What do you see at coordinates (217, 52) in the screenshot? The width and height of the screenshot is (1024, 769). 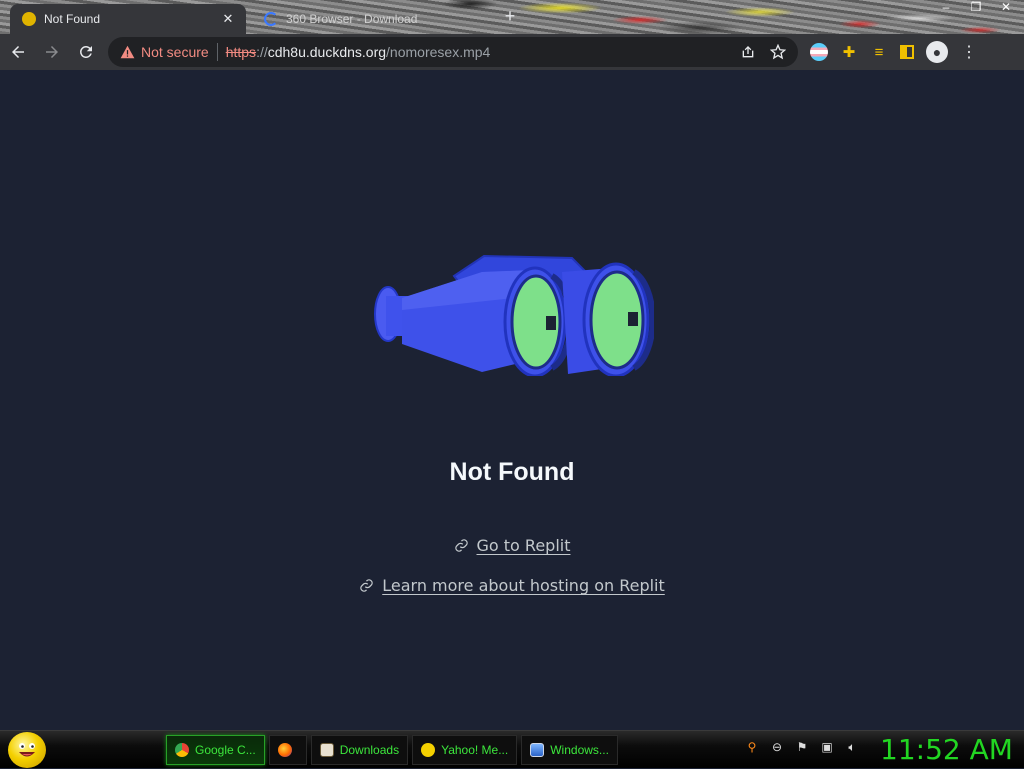 I see `omnibox-divider` at bounding box center [217, 52].